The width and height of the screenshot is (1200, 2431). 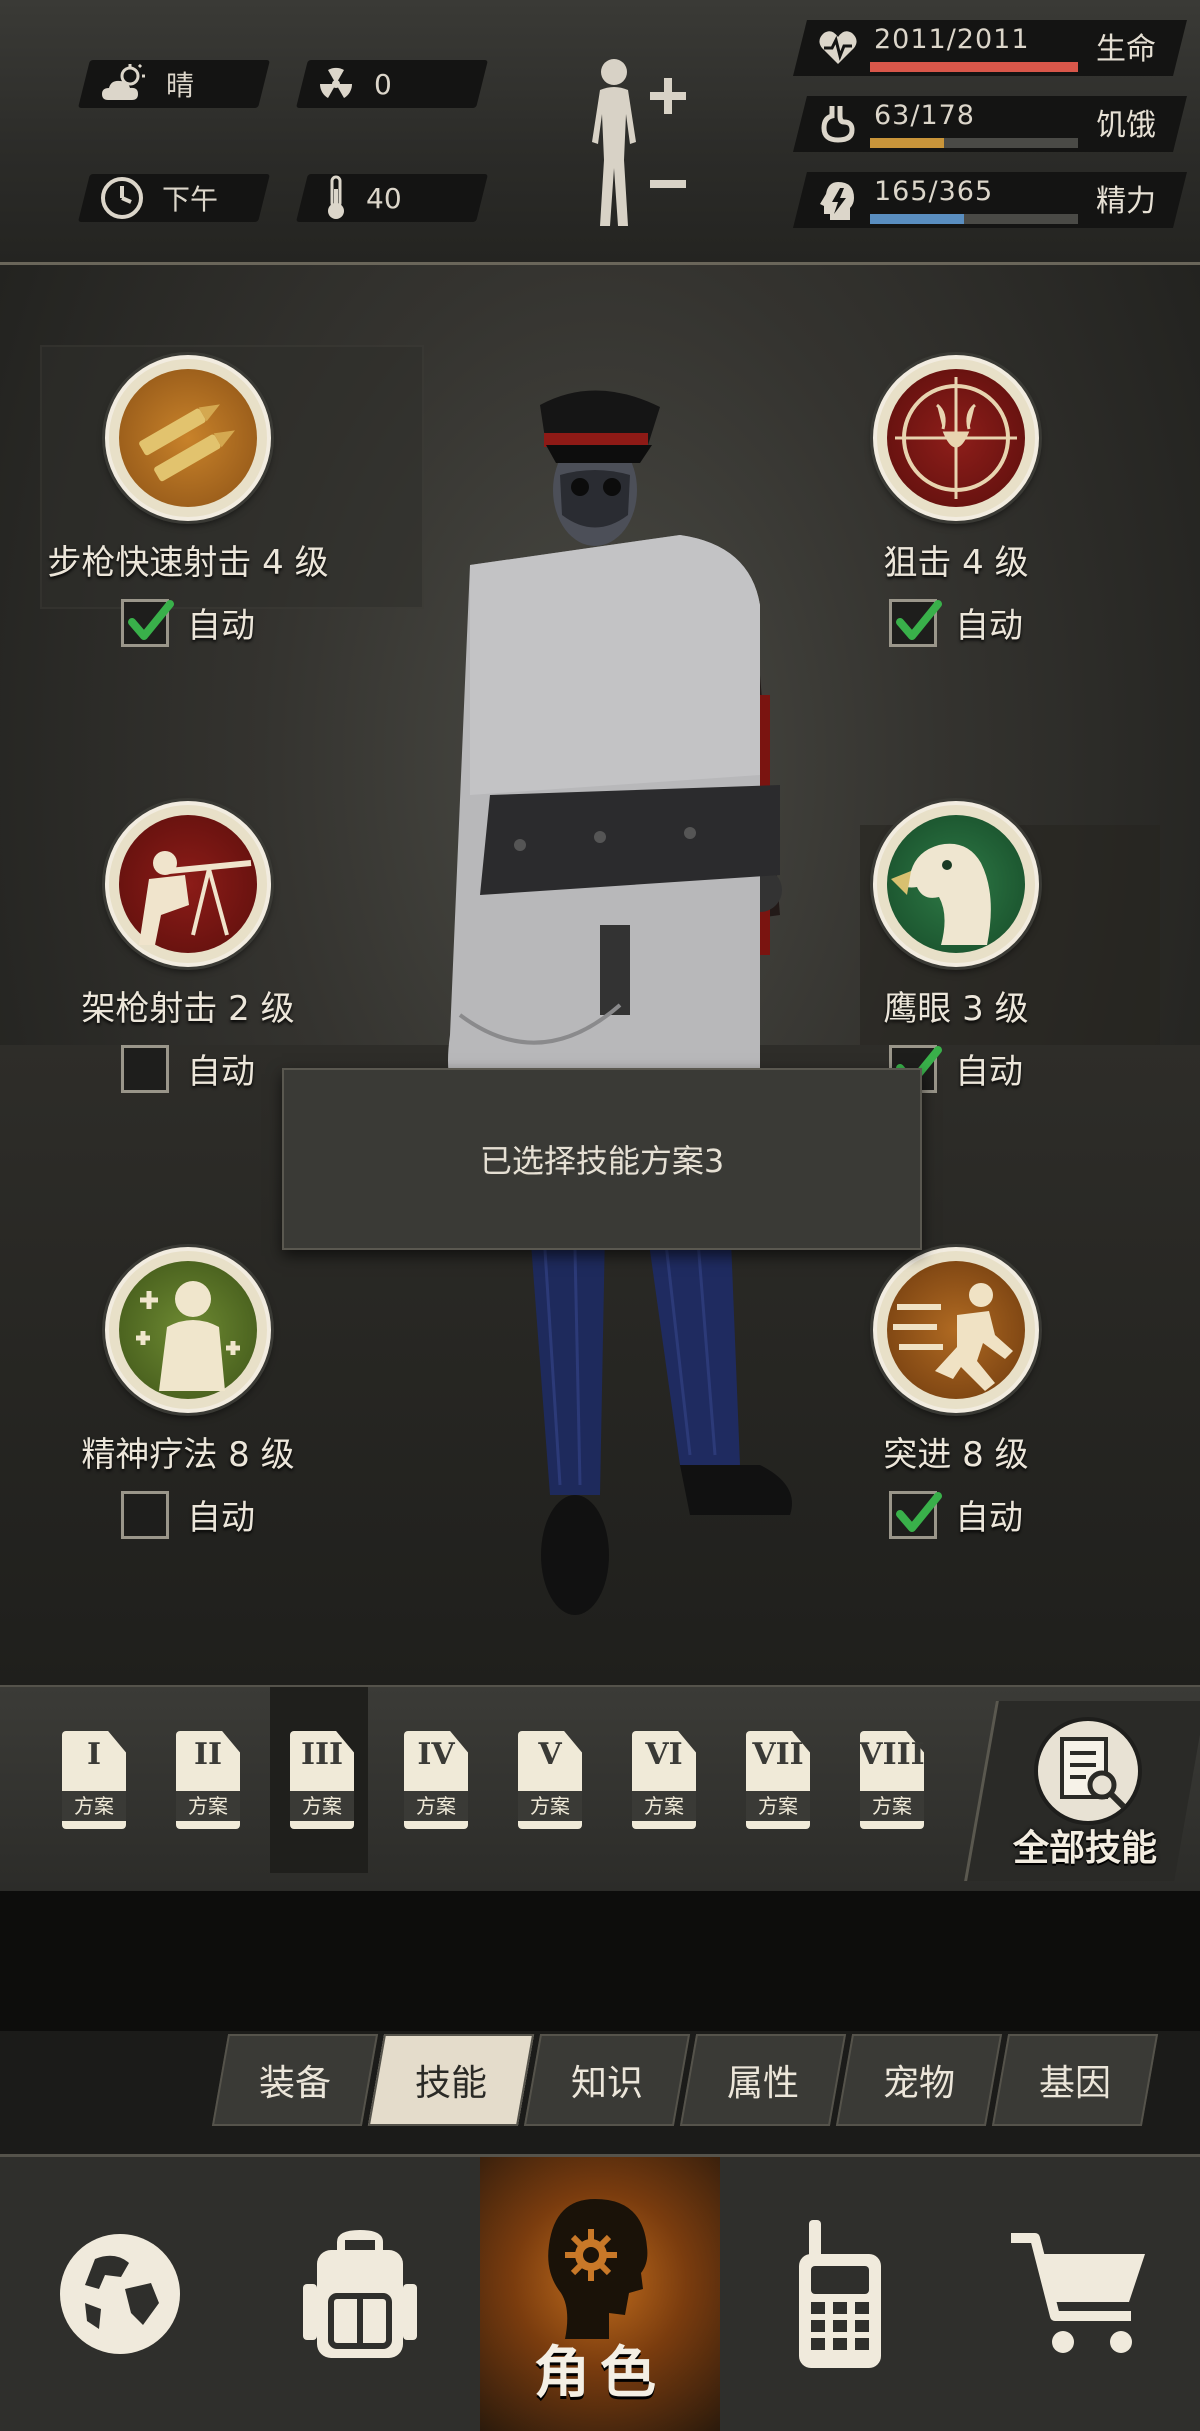 I want to click on plan-numeral: VIII, so click(x=892, y=1754).